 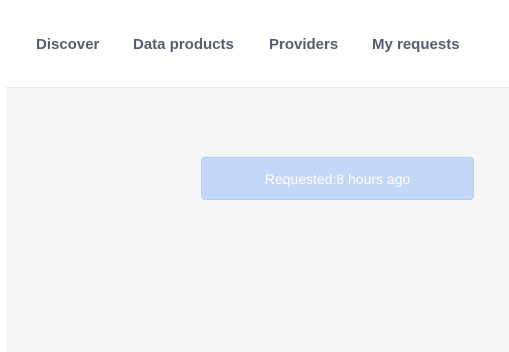 What do you see at coordinates (67, 45) in the screenshot?
I see `nav-item-discover: Discover` at bounding box center [67, 45].